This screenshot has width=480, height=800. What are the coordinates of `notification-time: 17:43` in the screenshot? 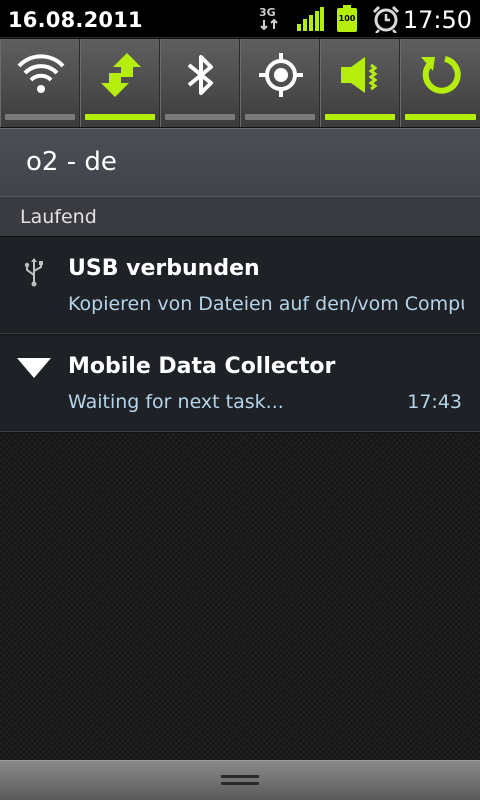 It's located at (434, 402).